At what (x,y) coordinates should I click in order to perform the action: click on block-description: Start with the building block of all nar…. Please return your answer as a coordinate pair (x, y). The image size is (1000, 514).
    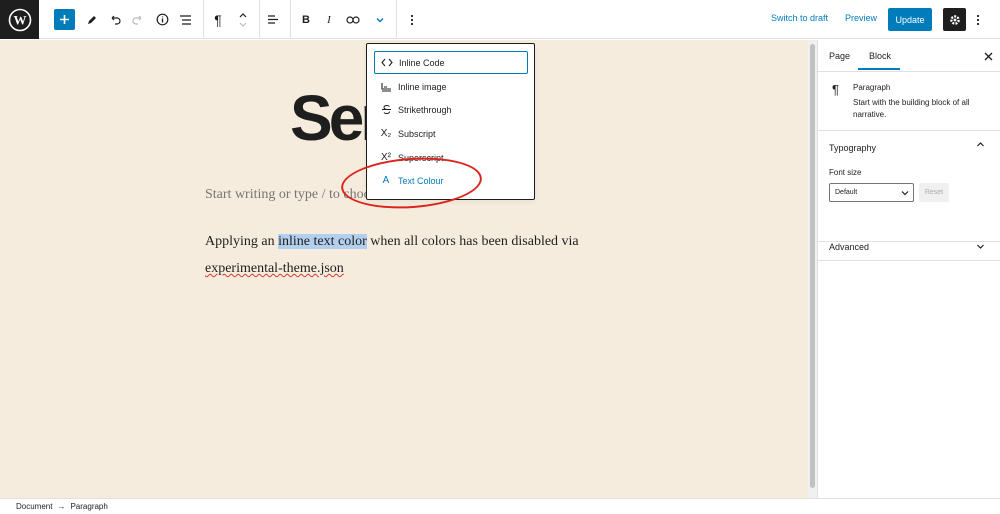
    Looking at the image, I should click on (911, 108).